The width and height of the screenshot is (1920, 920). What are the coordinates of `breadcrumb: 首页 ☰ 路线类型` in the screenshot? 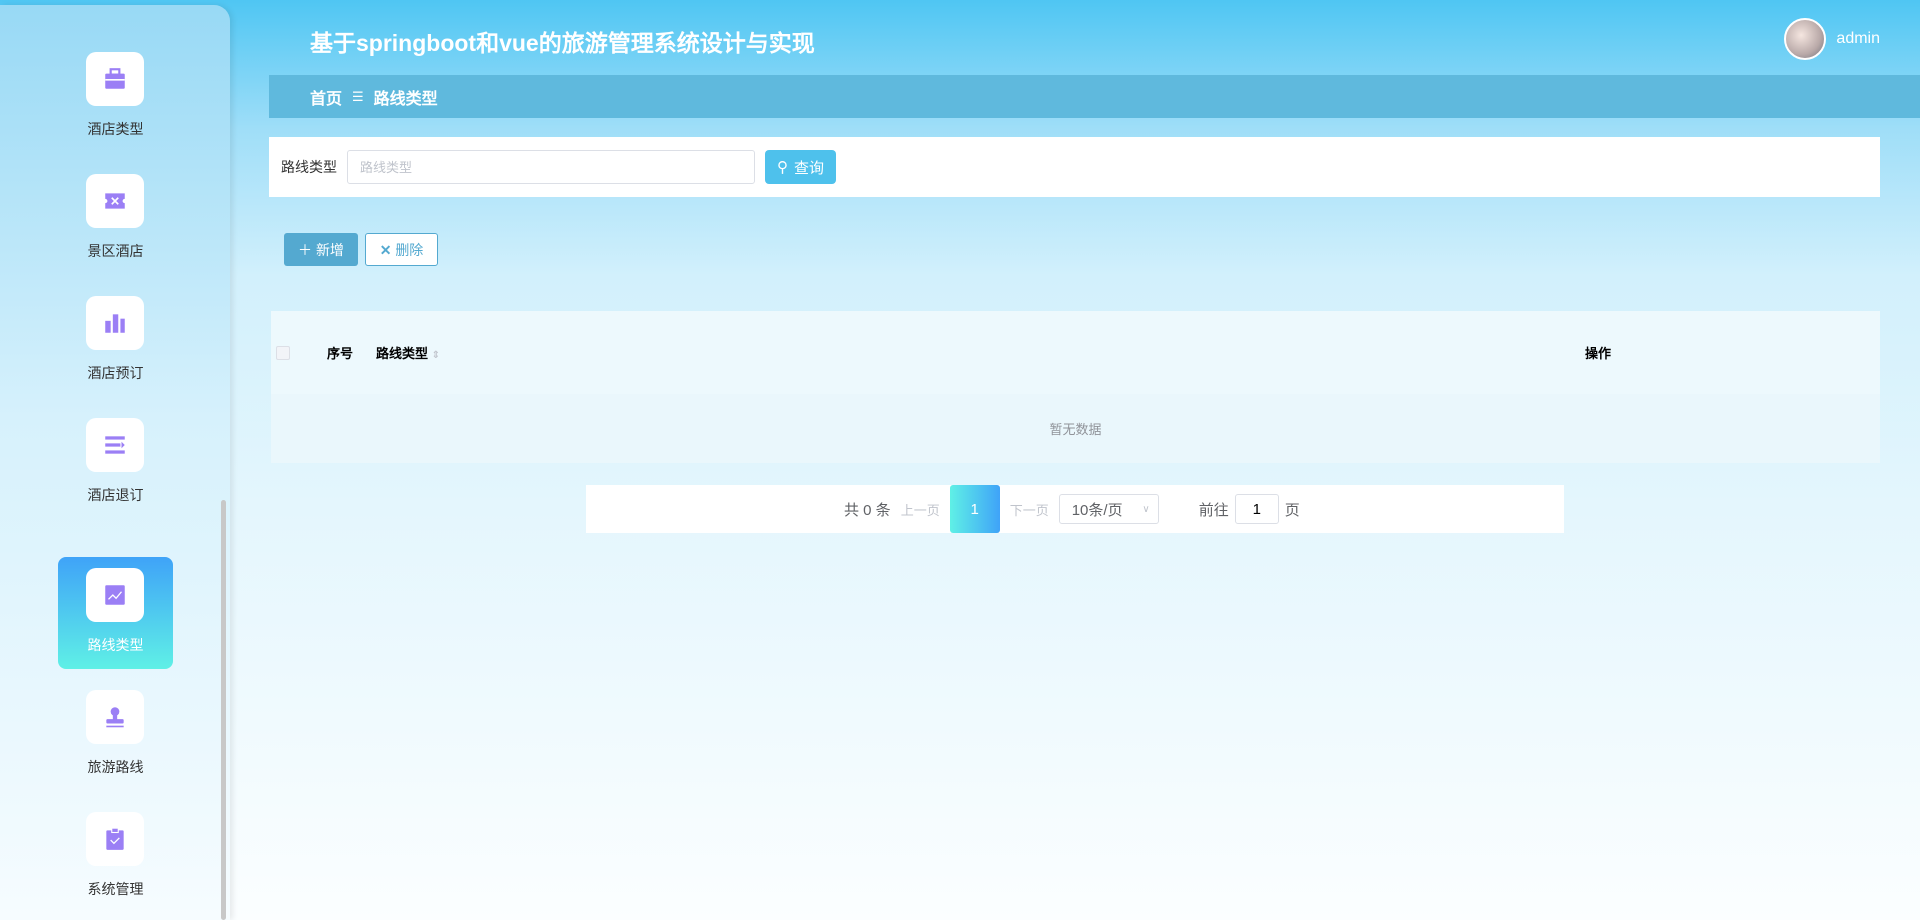 It's located at (1094, 96).